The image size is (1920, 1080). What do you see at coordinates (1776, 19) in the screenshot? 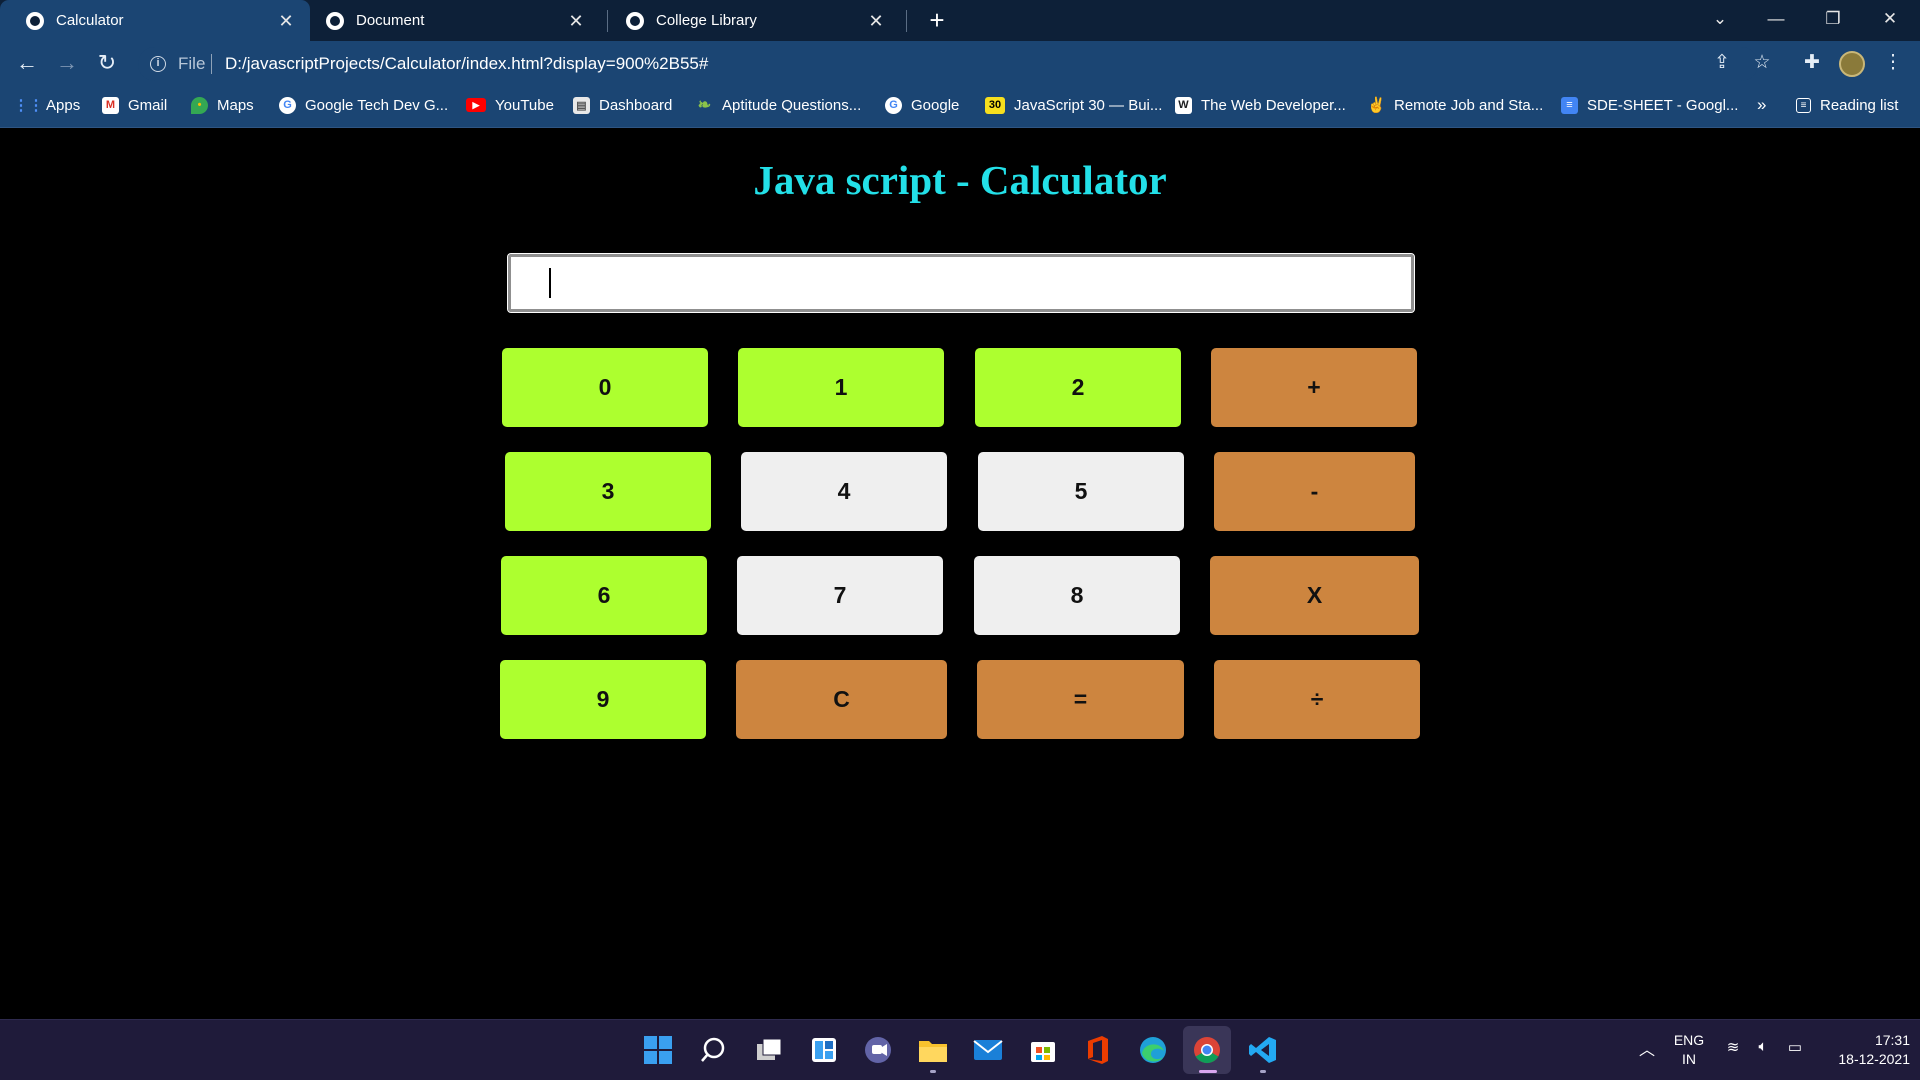
I see `minimize-icon: —` at bounding box center [1776, 19].